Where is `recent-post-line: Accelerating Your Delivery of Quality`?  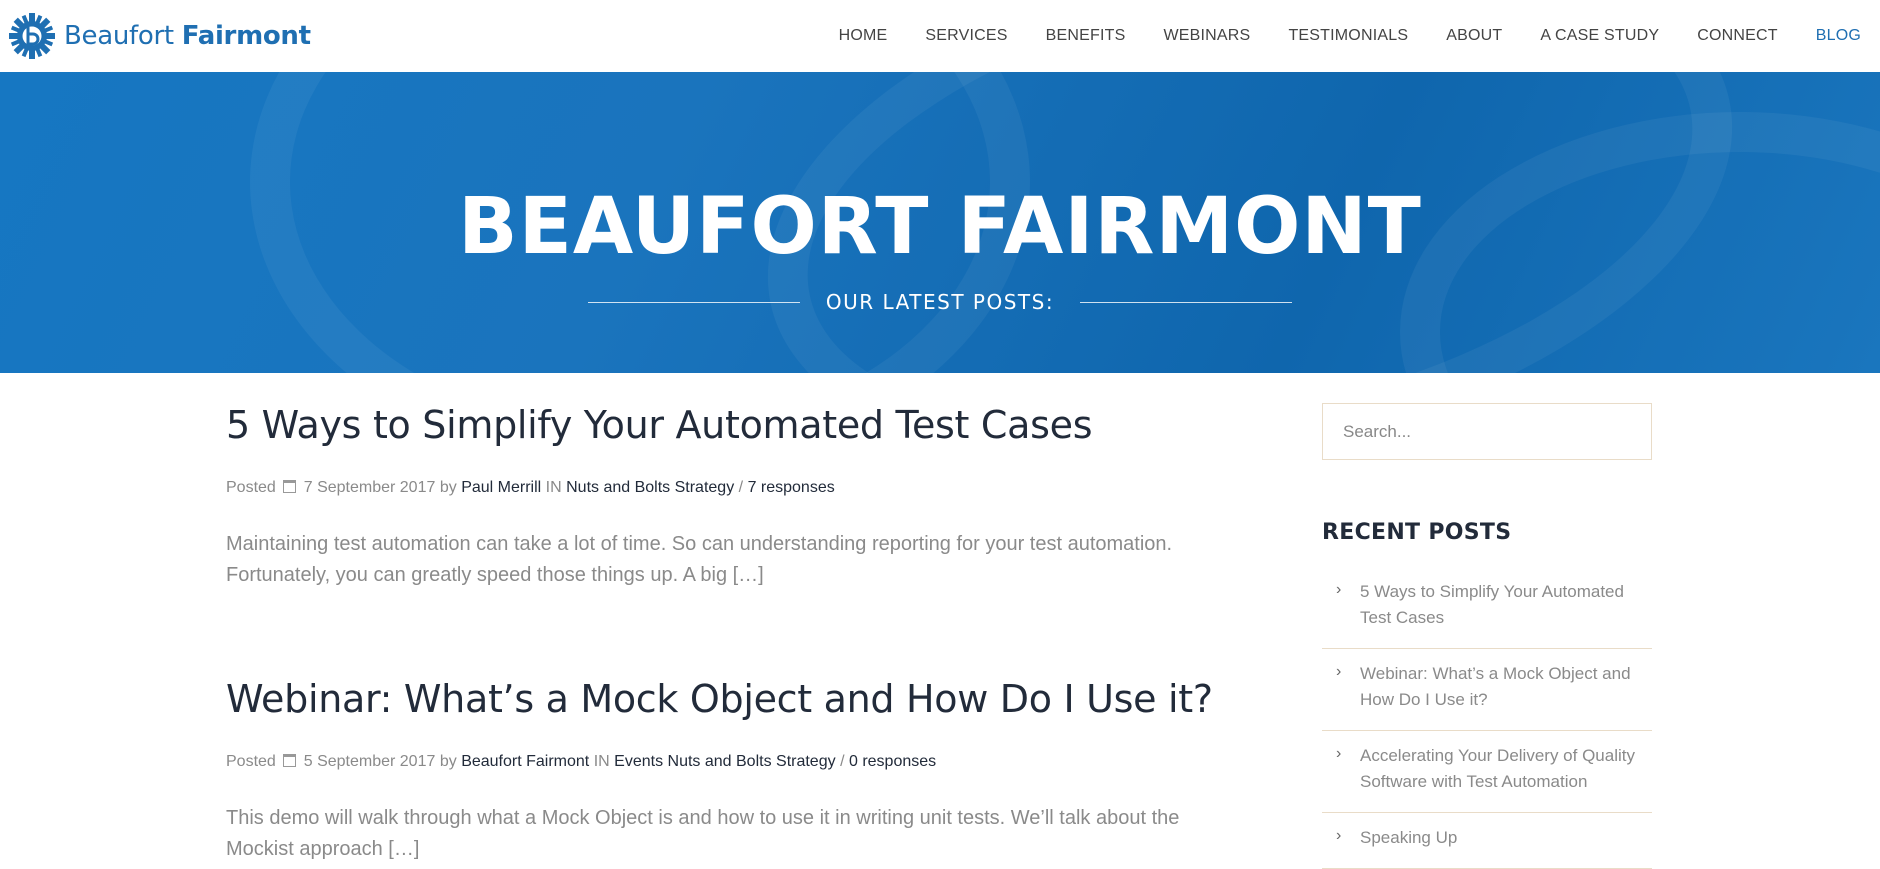 recent-post-line: Accelerating Your Delivery of Quality is located at coordinates (1497, 755).